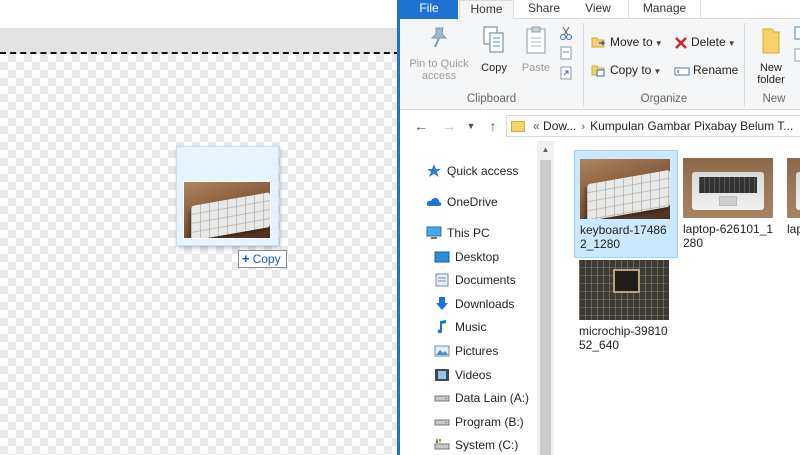  I want to click on file-tile-keyboard: keyboard-174862_1280, so click(626, 204).